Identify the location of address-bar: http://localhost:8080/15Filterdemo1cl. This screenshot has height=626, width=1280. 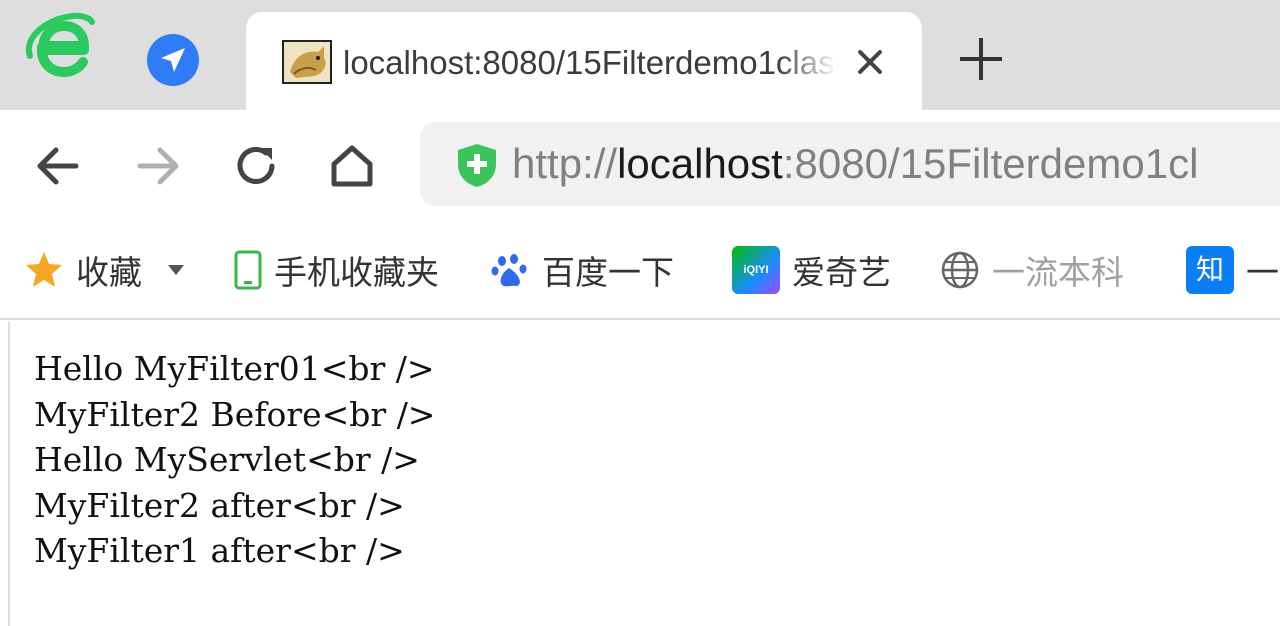
(850, 164).